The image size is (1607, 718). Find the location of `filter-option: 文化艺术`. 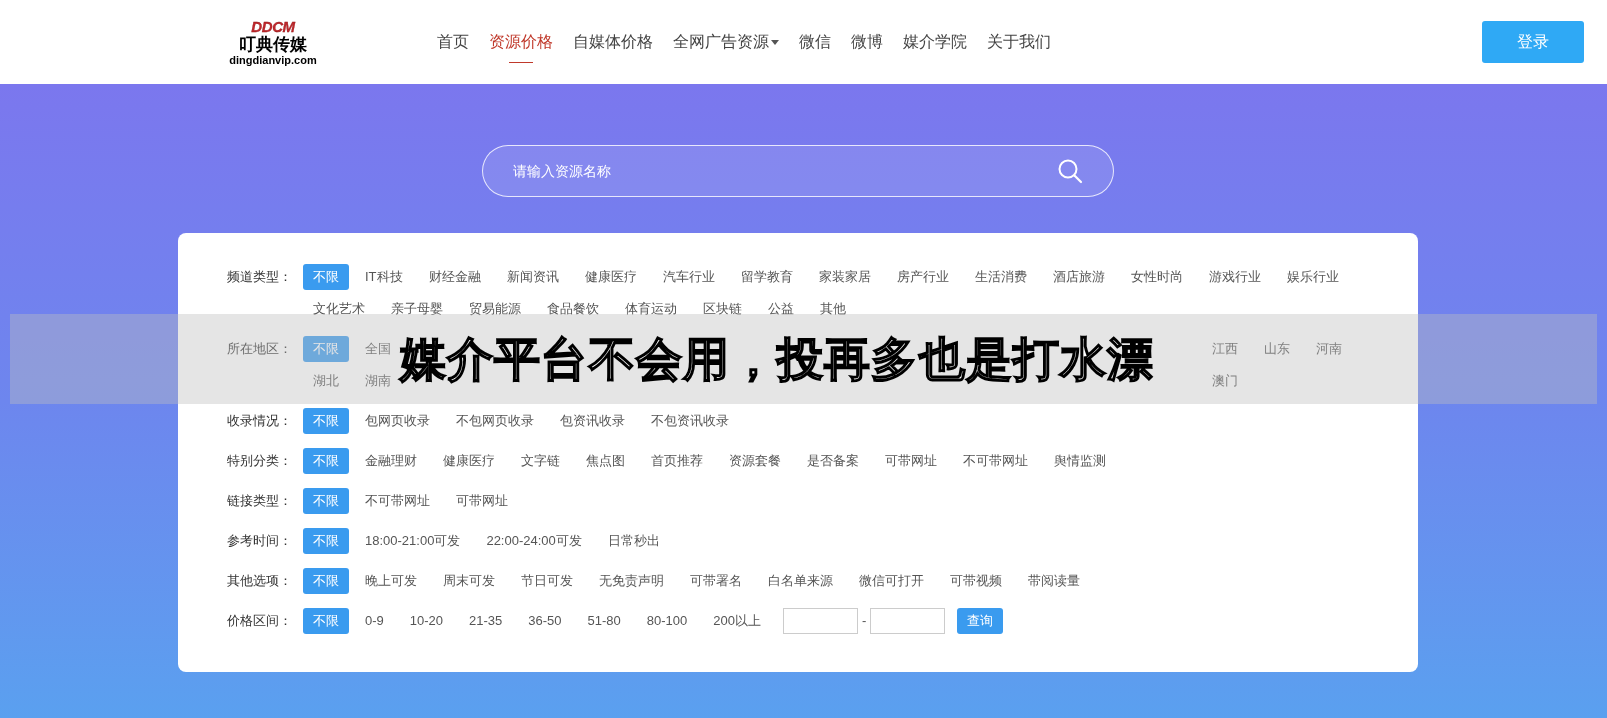

filter-option: 文化艺术 is located at coordinates (339, 309).